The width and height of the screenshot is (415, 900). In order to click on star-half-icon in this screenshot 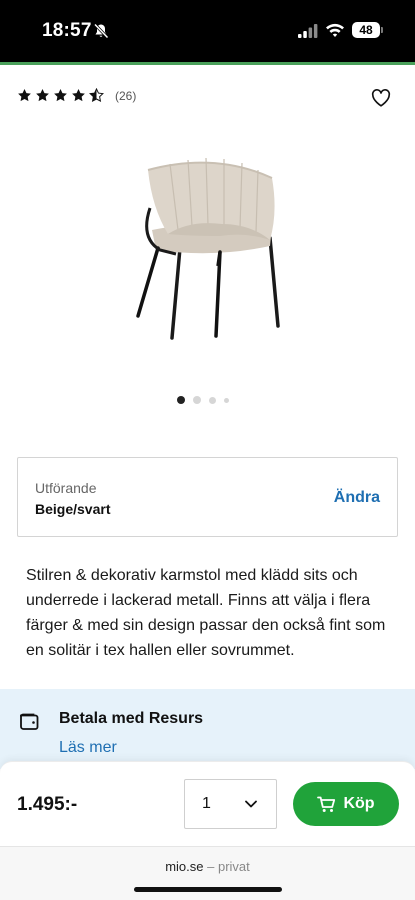, I will do `click(96, 95)`.